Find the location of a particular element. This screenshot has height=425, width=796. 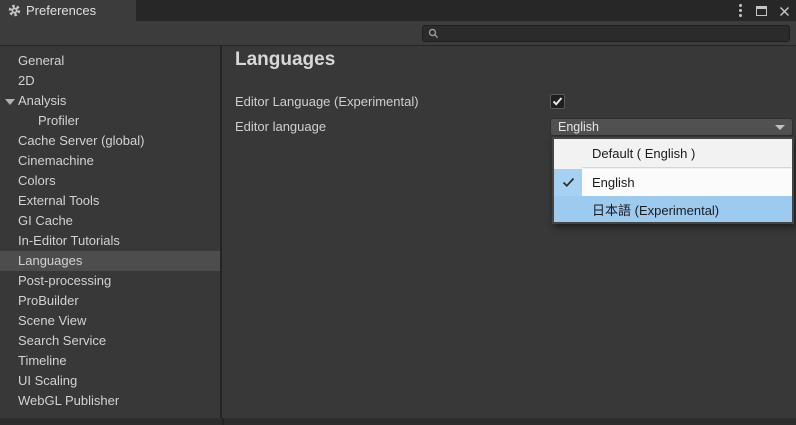

foldout-caret-icon is located at coordinates (10, 102).